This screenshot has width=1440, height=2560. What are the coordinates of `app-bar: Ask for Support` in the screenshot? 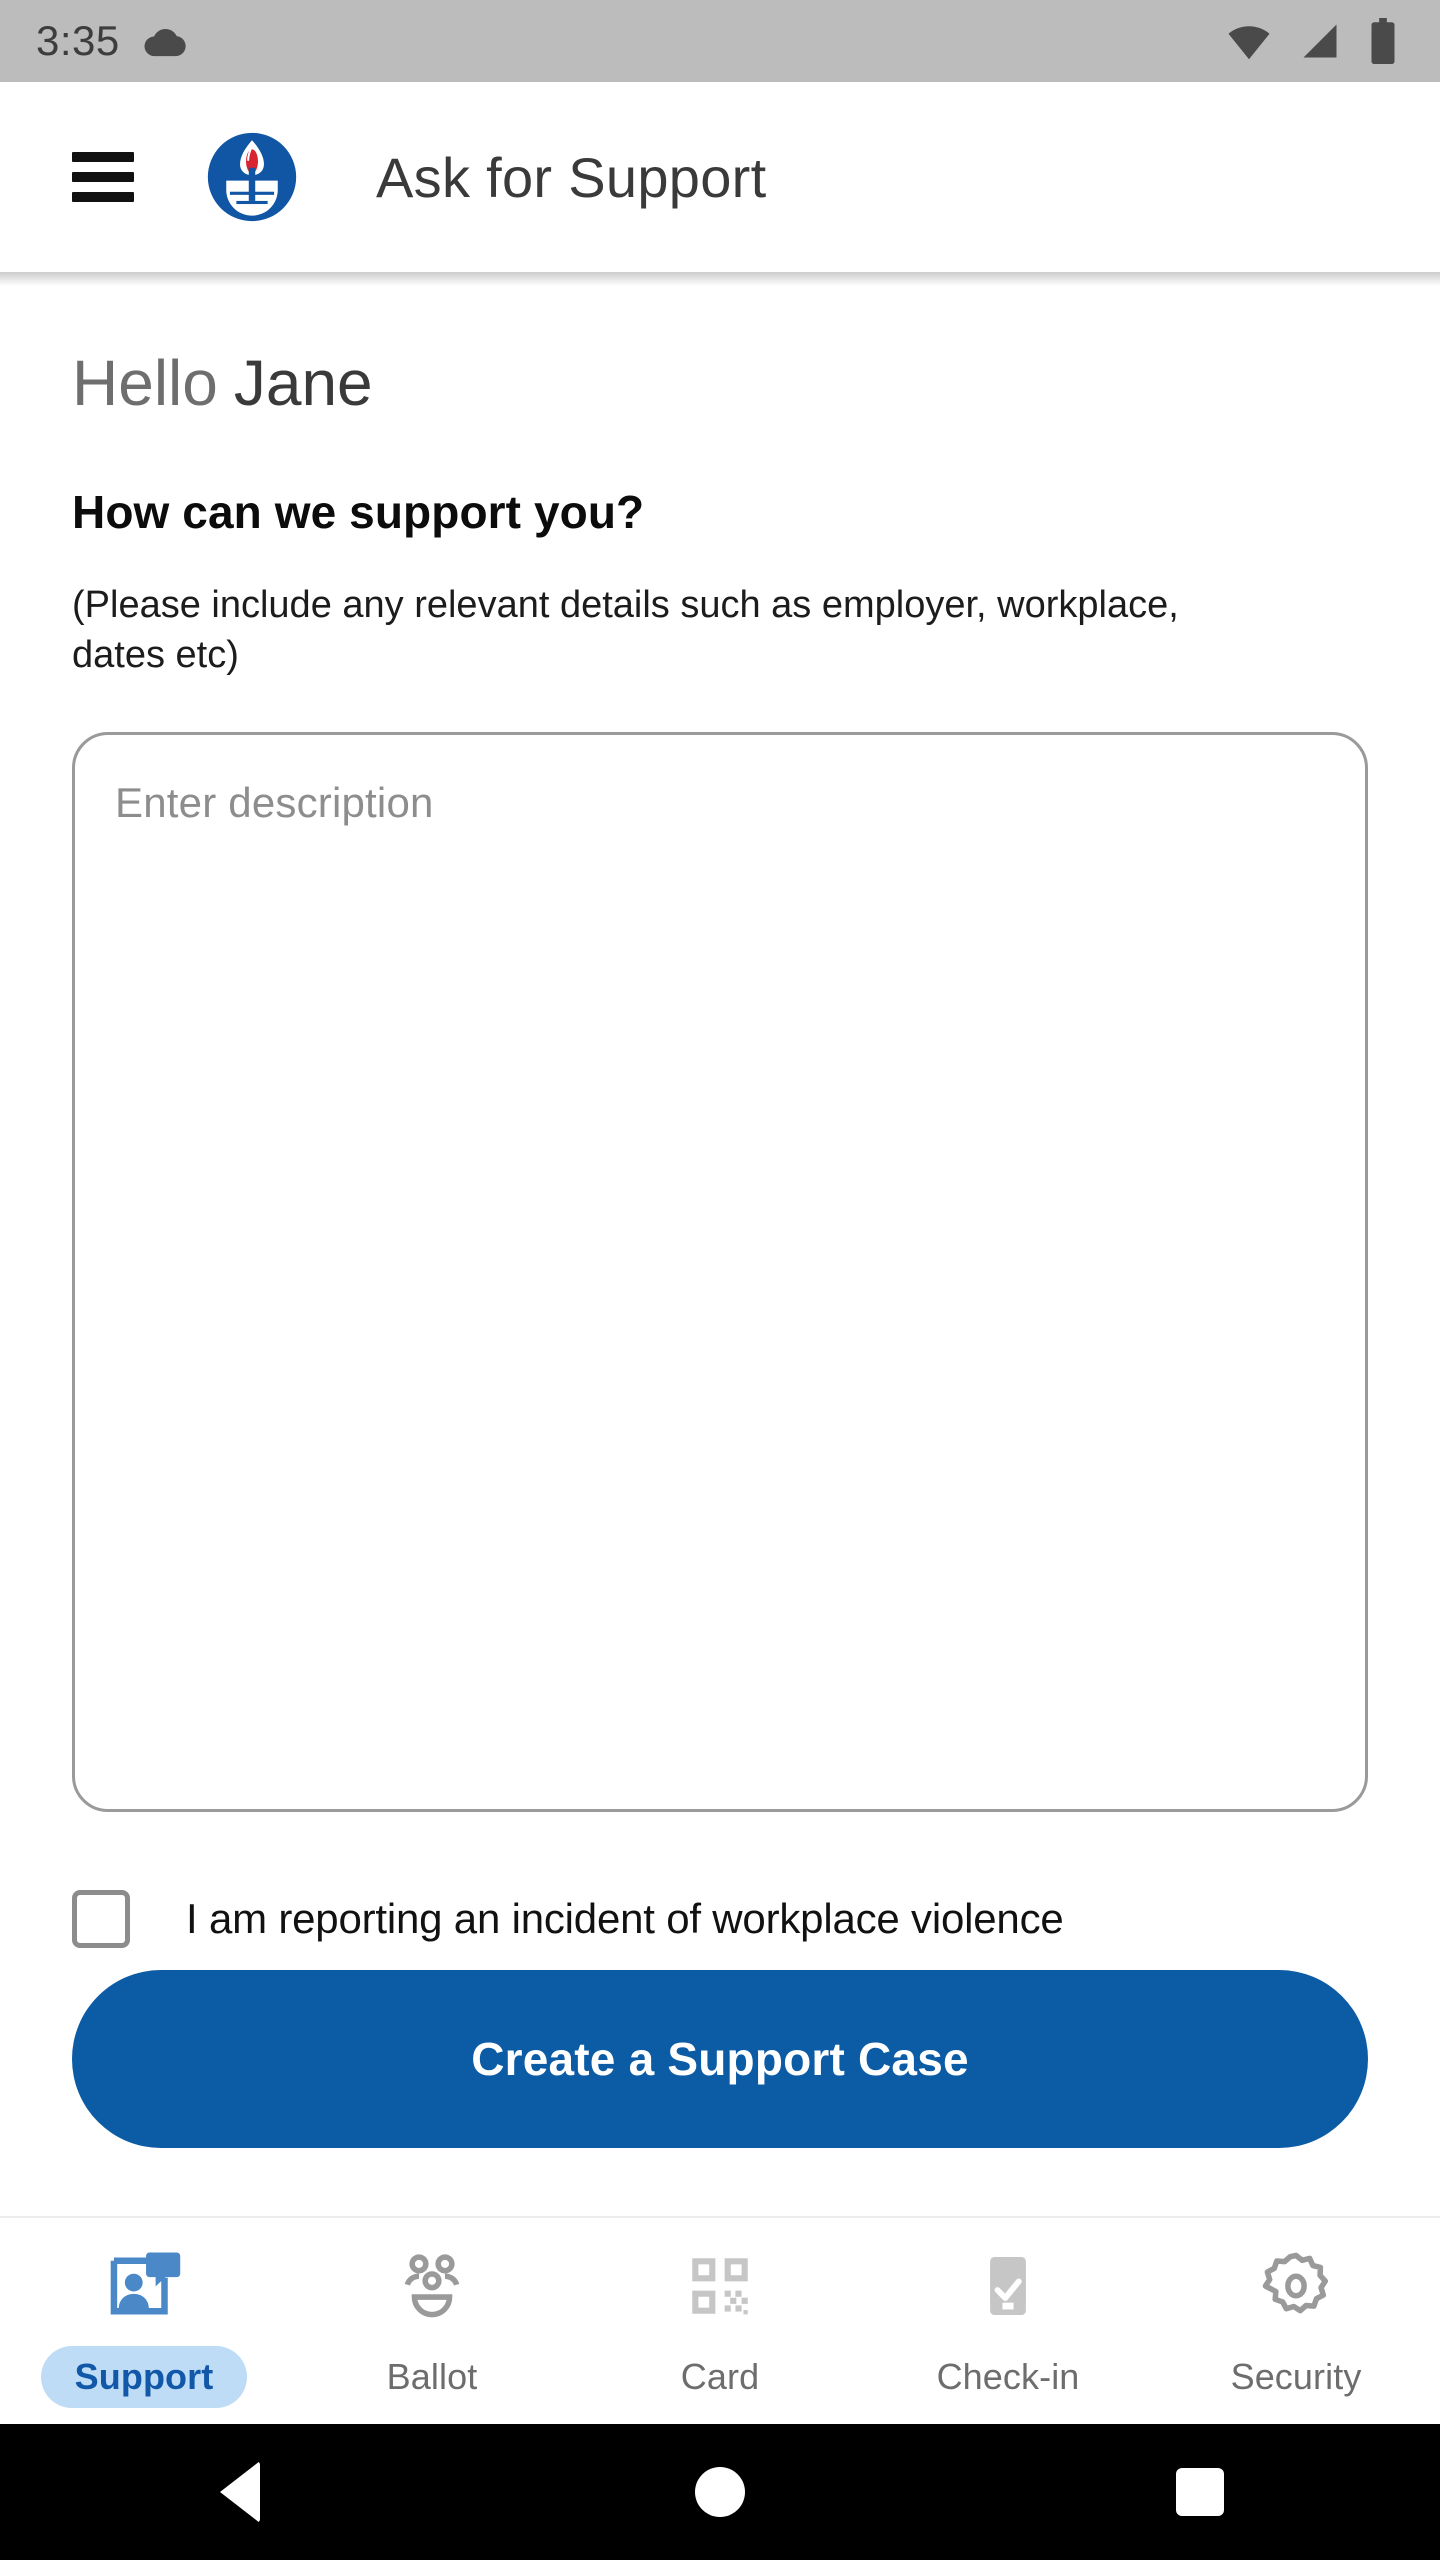 It's located at (720, 184).